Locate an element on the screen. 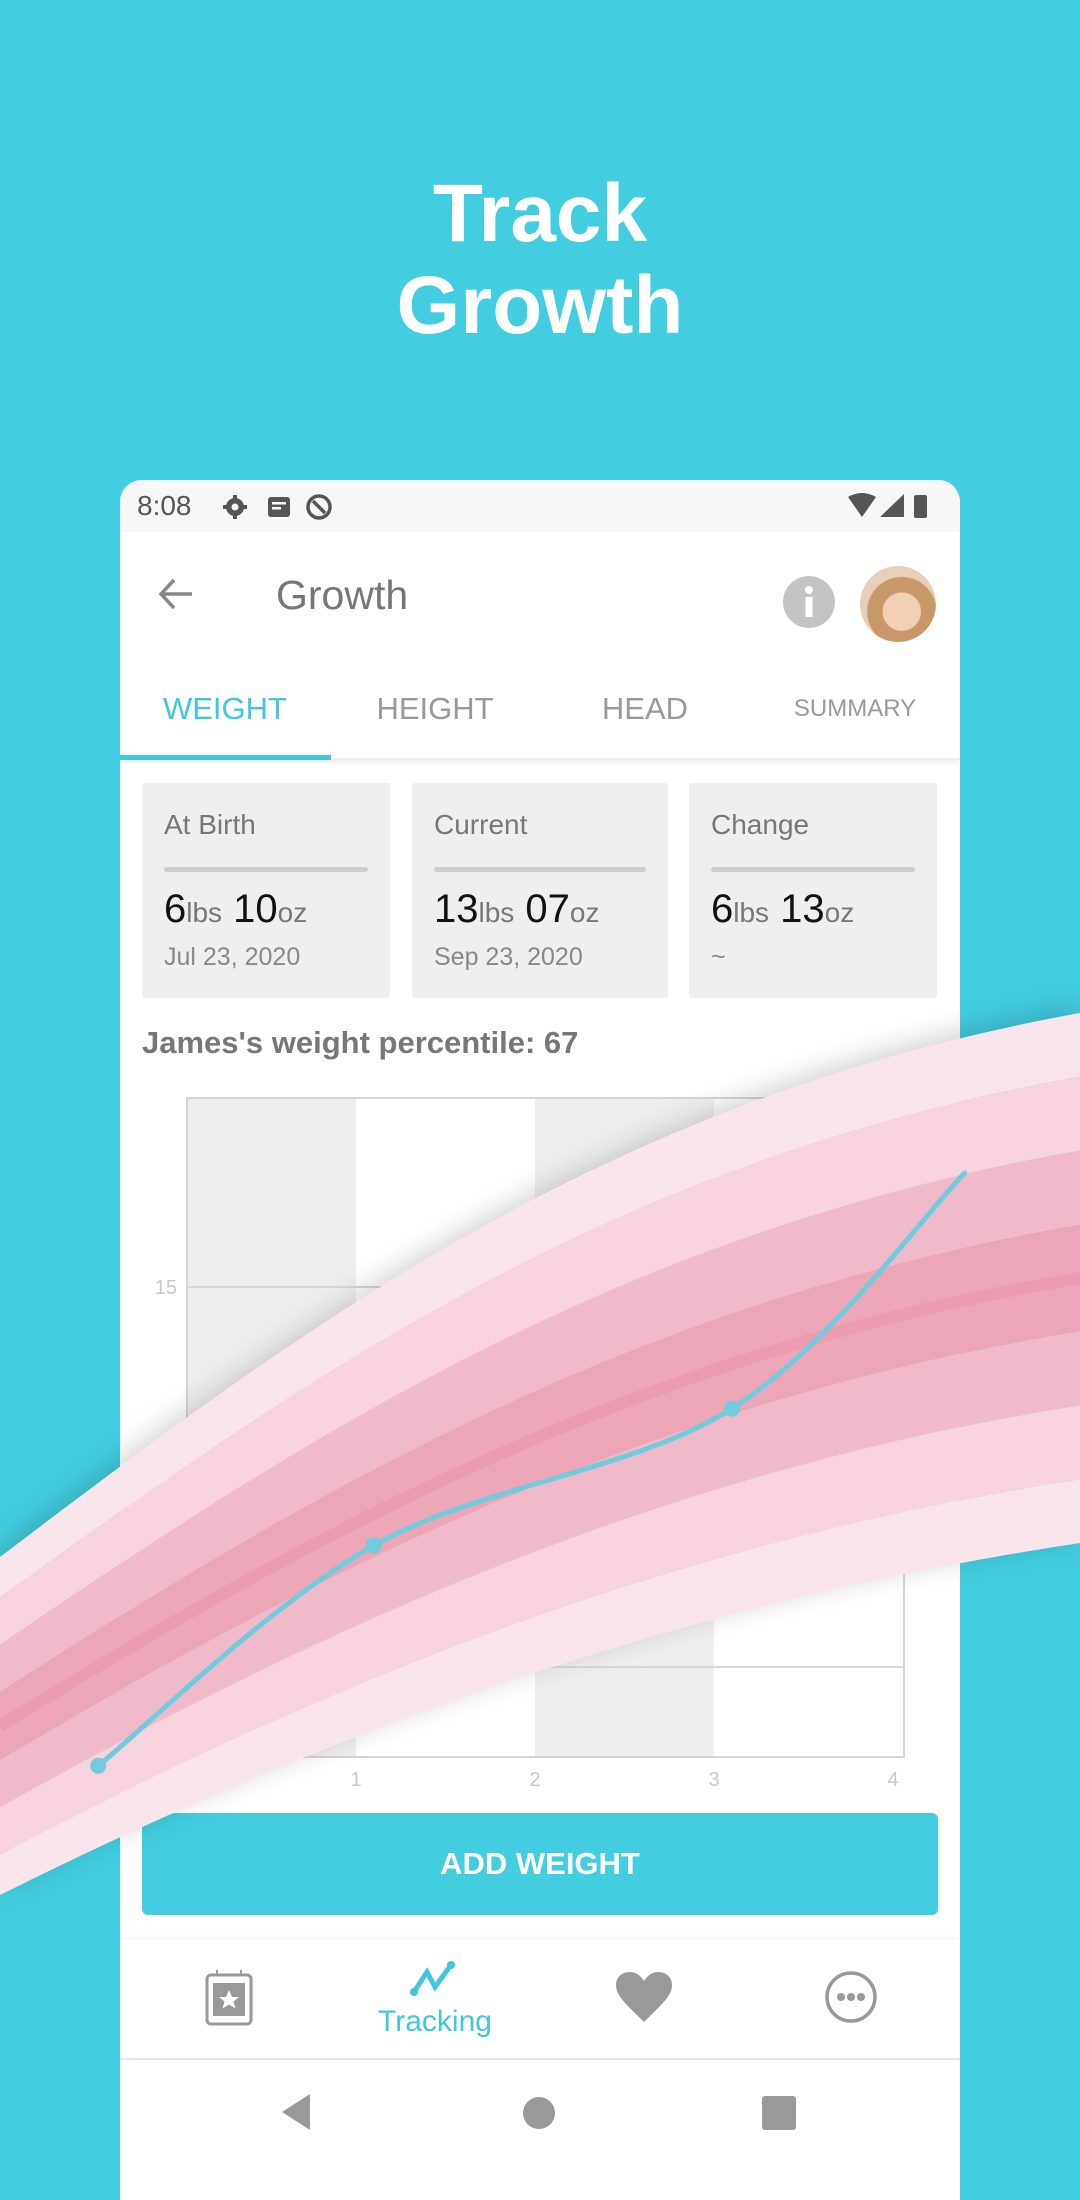  x-tick-label: 1 is located at coordinates (355, 1780).